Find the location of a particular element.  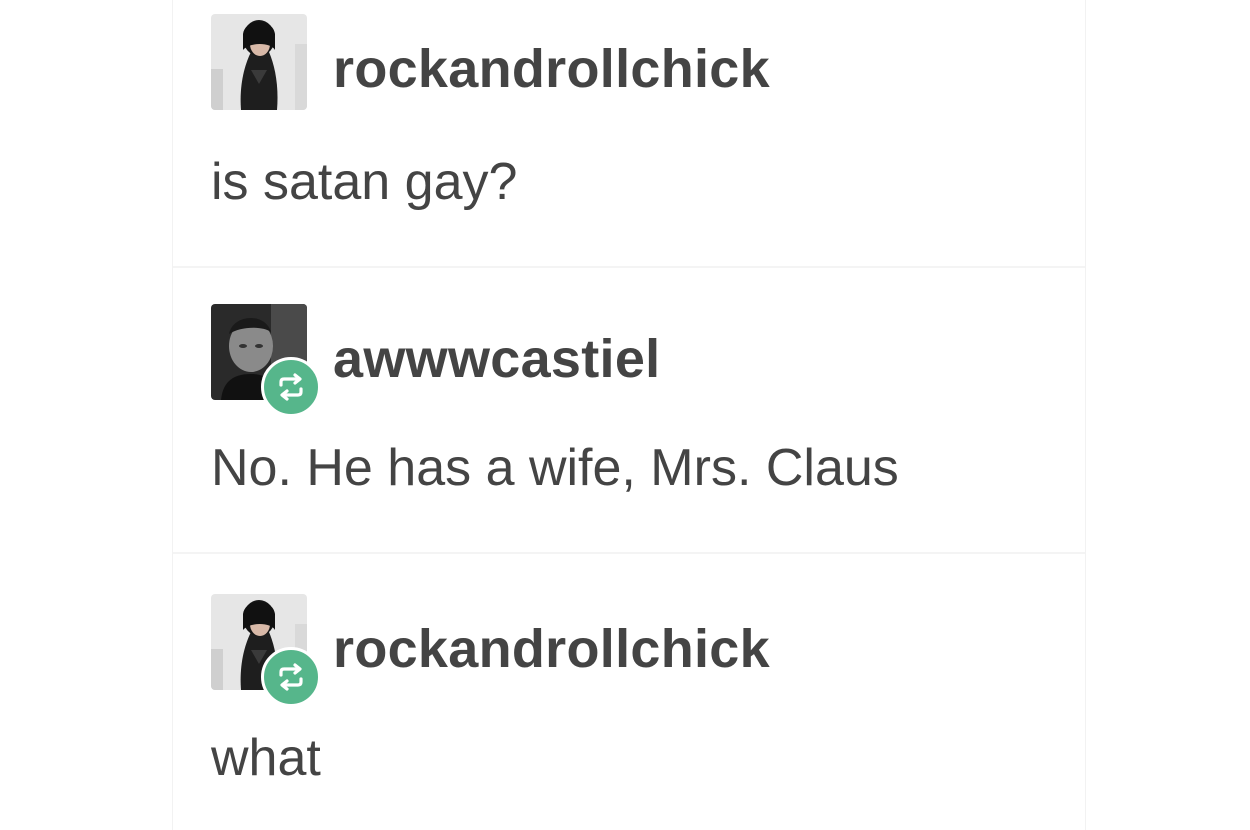

avatar-awwwcastiel is located at coordinates (266, 360).